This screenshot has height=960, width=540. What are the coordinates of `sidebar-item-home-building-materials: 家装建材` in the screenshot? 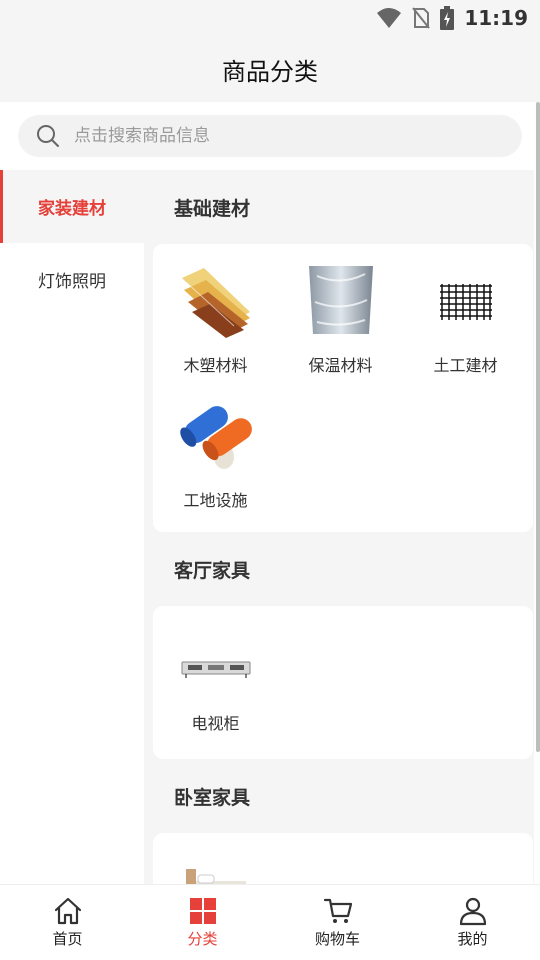 It's located at (72, 206).